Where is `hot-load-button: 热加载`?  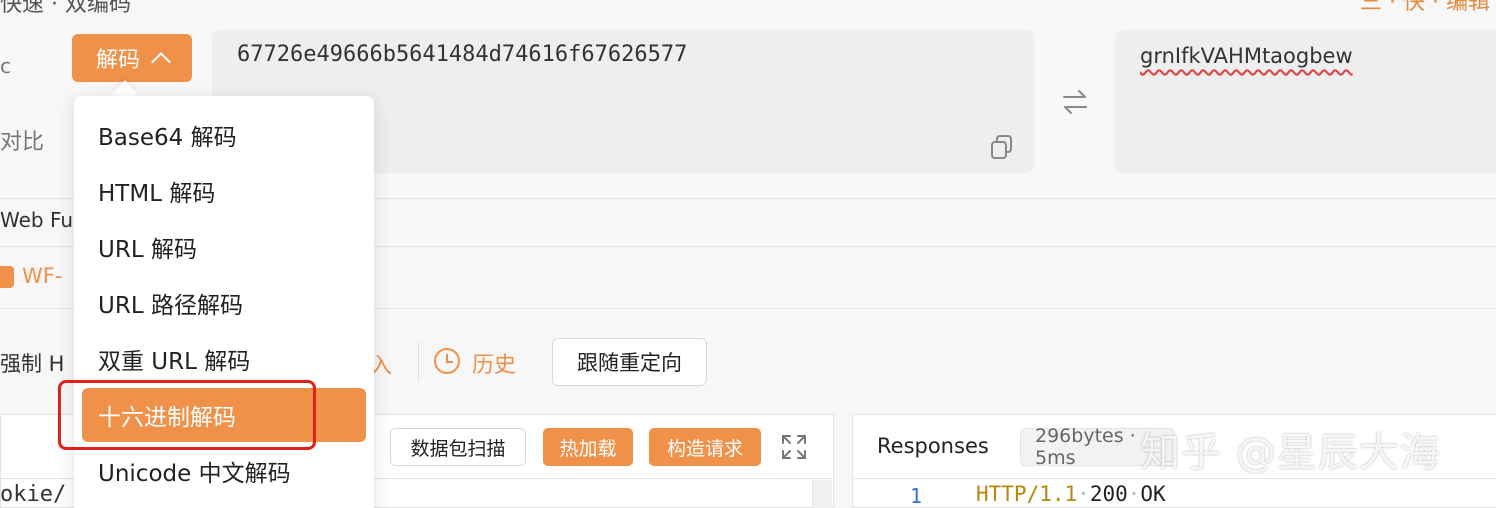 hot-load-button: 热加载 is located at coordinates (588, 447).